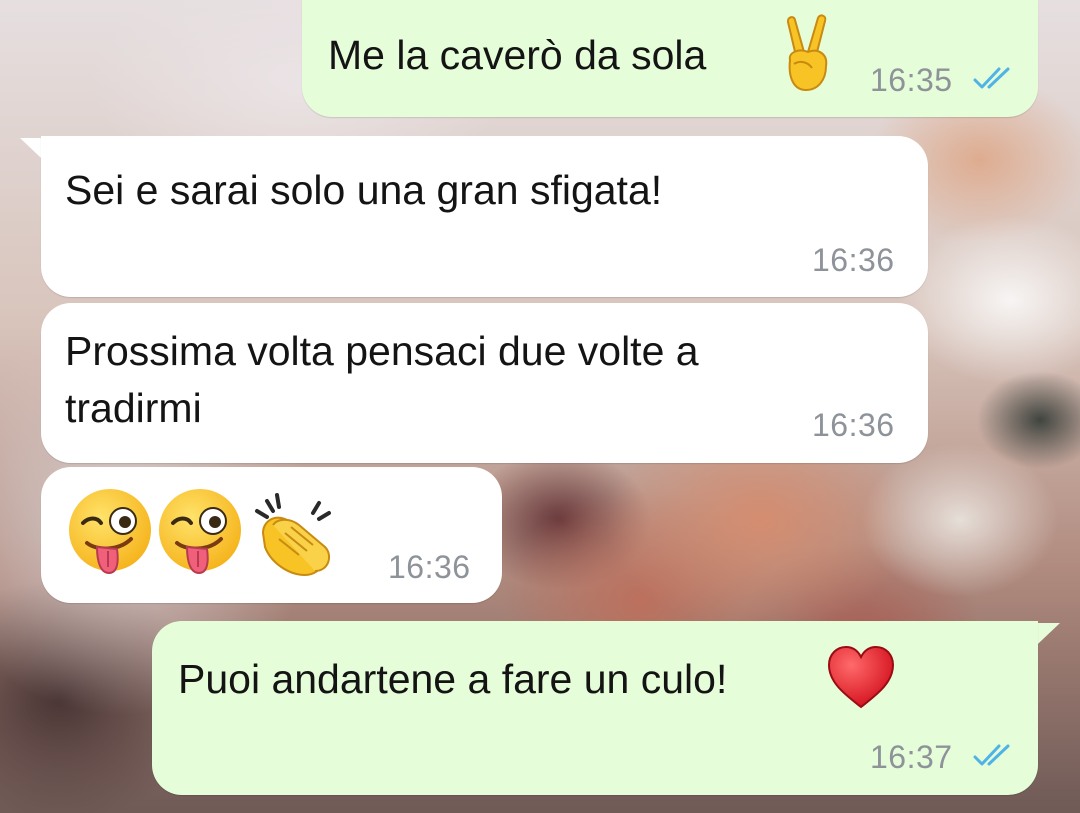 The height and width of the screenshot is (813, 1080). What do you see at coordinates (911, 80) in the screenshot?
I see `message-timestamp: 16:35` at bounding box center [911, 80].